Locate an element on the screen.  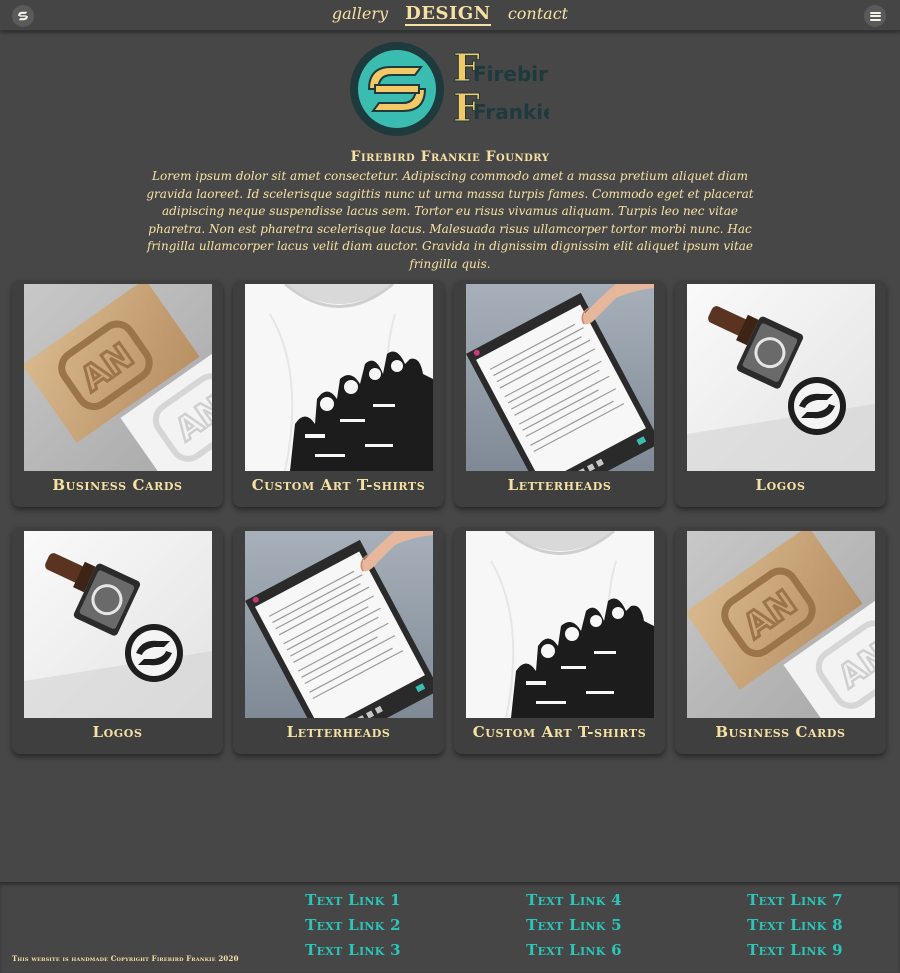
top-bar: gallery DESIGN contact is located at coordinates (450, 15).